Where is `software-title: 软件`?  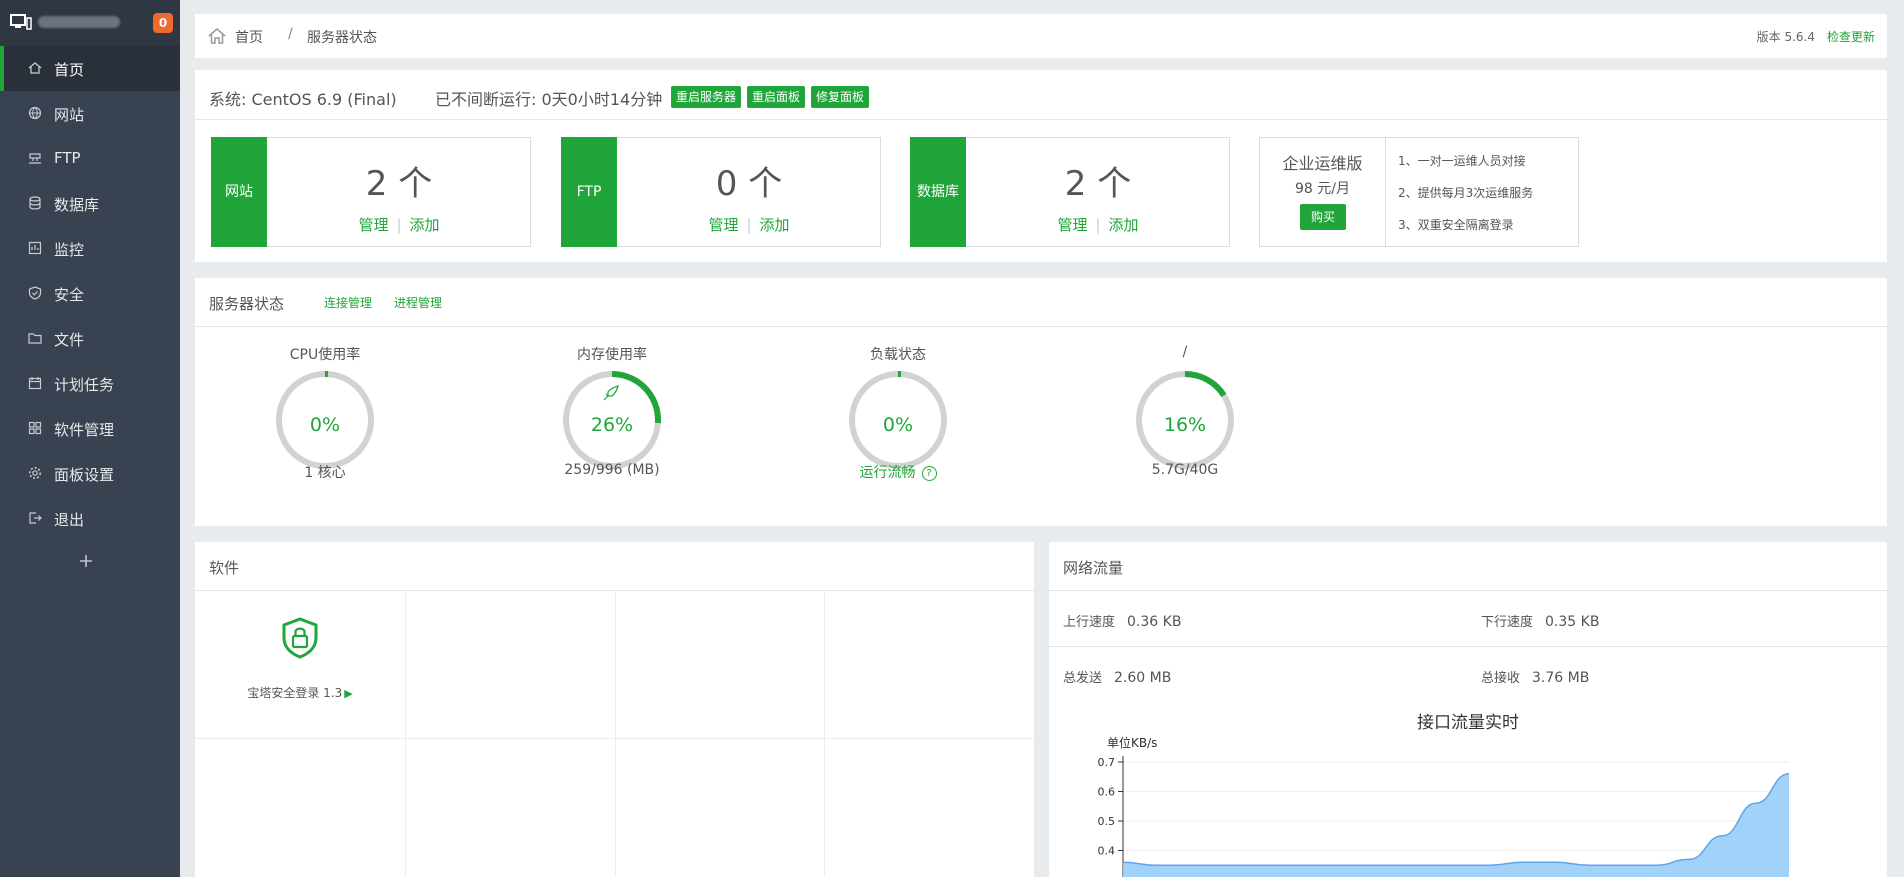
software-title: 软件 is located at coordinates (224, 568).